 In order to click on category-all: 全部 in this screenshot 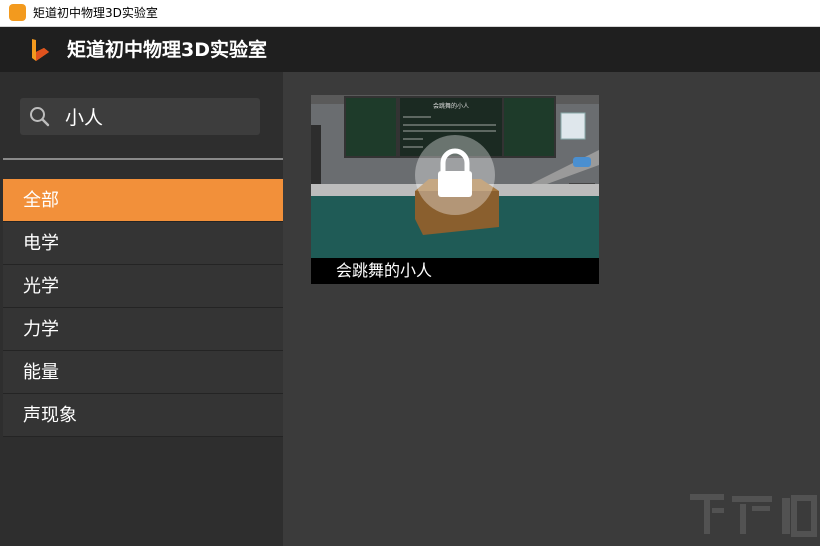, I will do `click(143, 200)`.